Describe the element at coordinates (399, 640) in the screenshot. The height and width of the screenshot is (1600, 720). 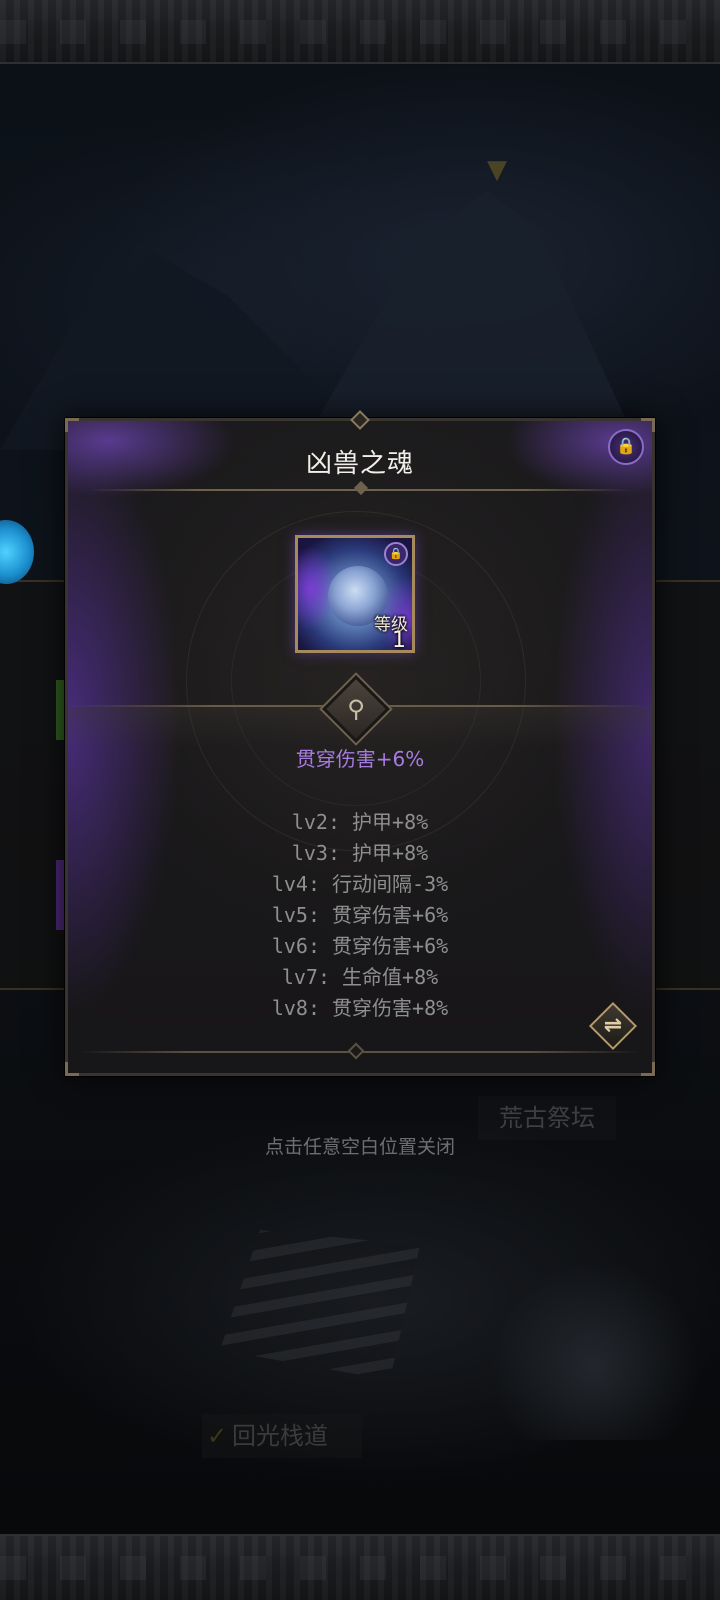
I see `item-level-value: 1` at that location.